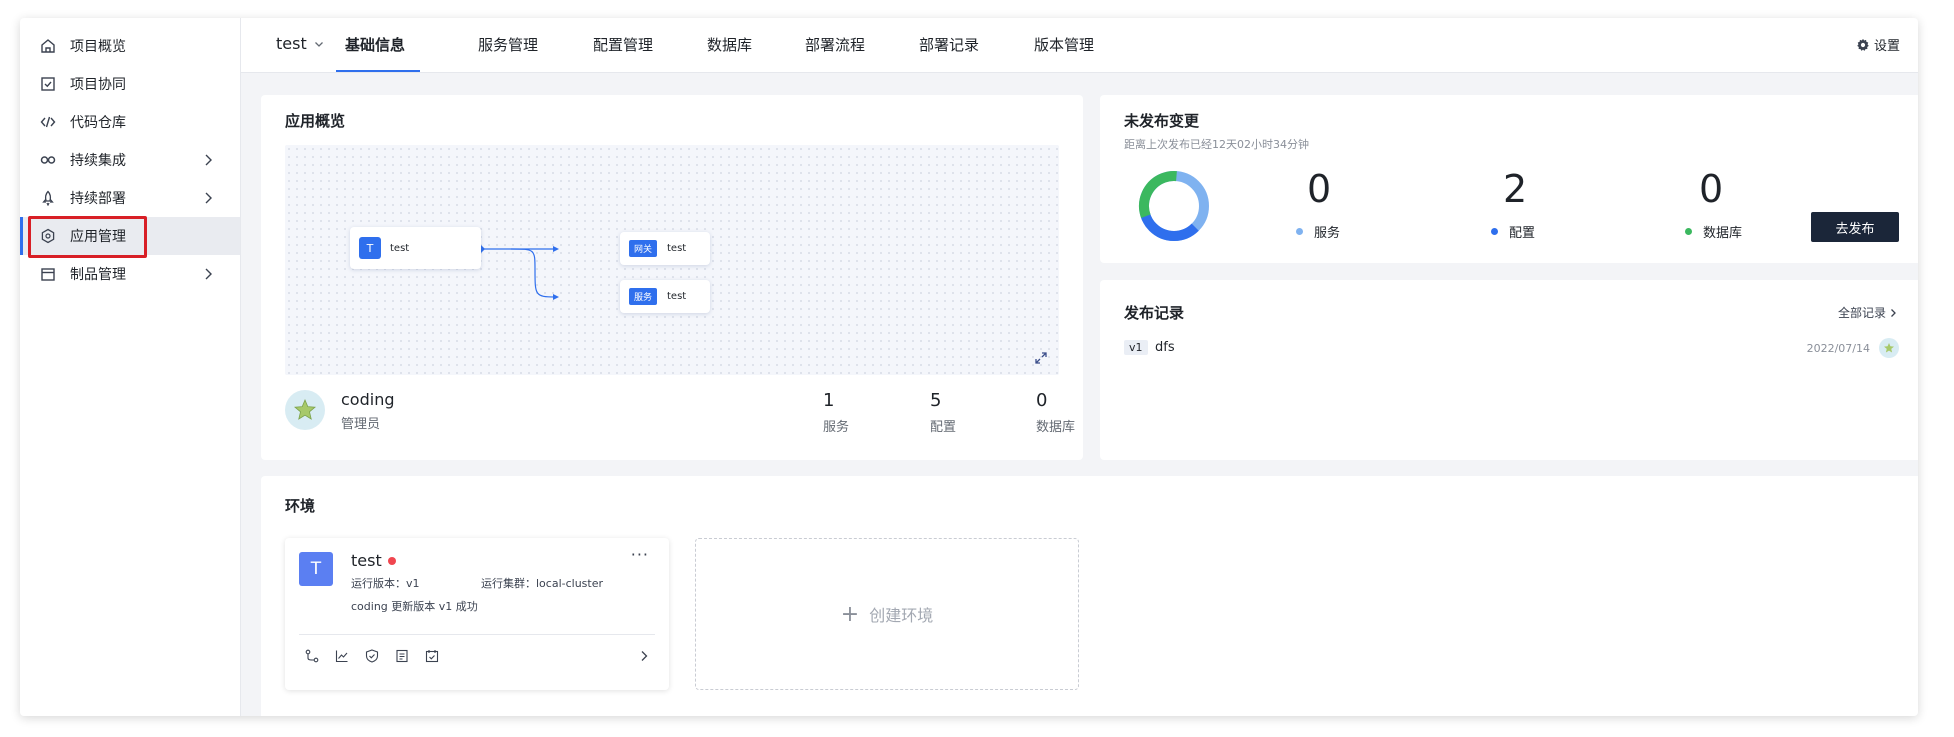 Image resolution: width=1954 pixels, height=737 pixels. Describe the element at coordinates (643, 248) in the screenshot. I see `gateway-tag: 网关` at that location.